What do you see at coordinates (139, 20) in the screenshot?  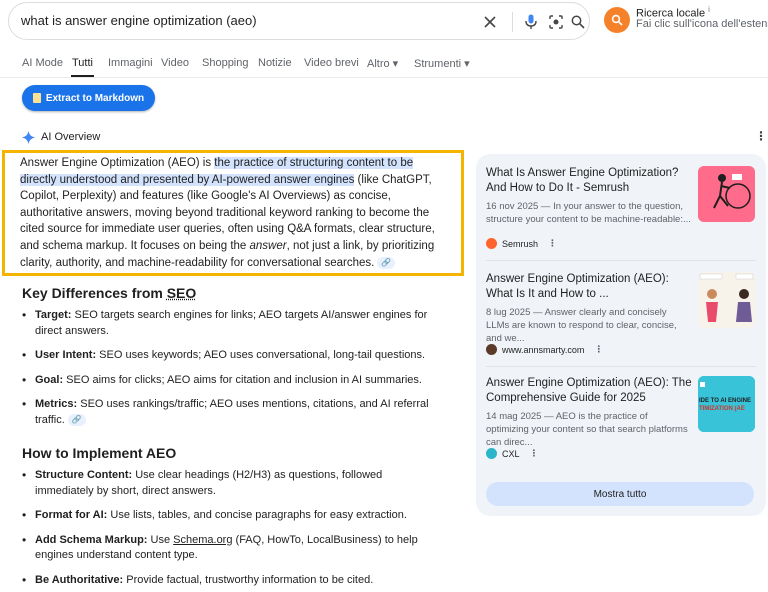 I see `search-input: what is answer engine optimization (aeo)` at bounding box center [139, 20].